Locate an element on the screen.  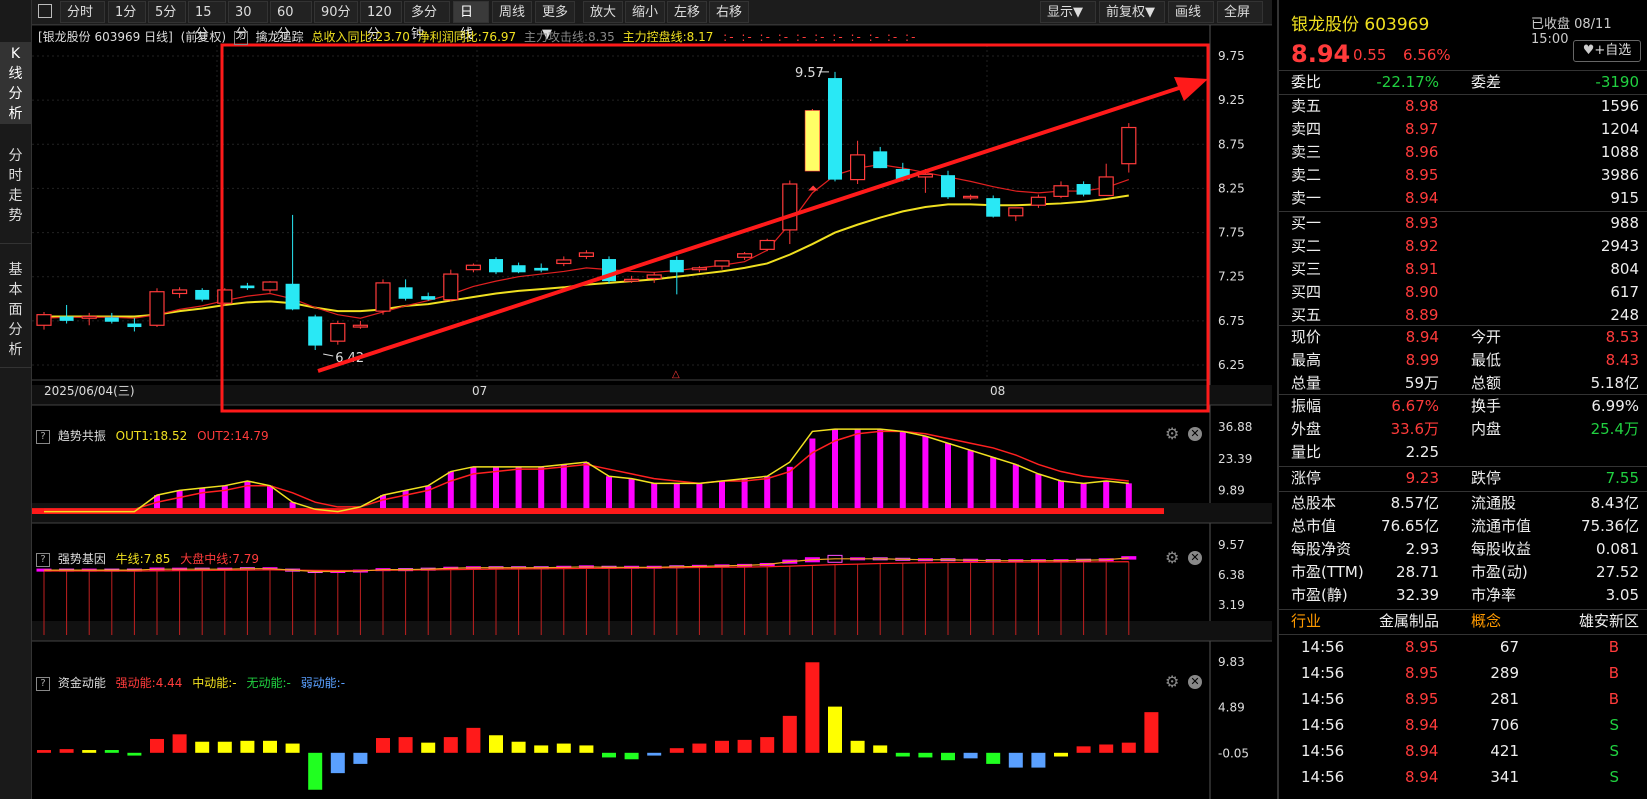
panel2-header: ? 趋势共振 OUT1:18.52 OUT2:14.79 is located at coordinates (150, 436).